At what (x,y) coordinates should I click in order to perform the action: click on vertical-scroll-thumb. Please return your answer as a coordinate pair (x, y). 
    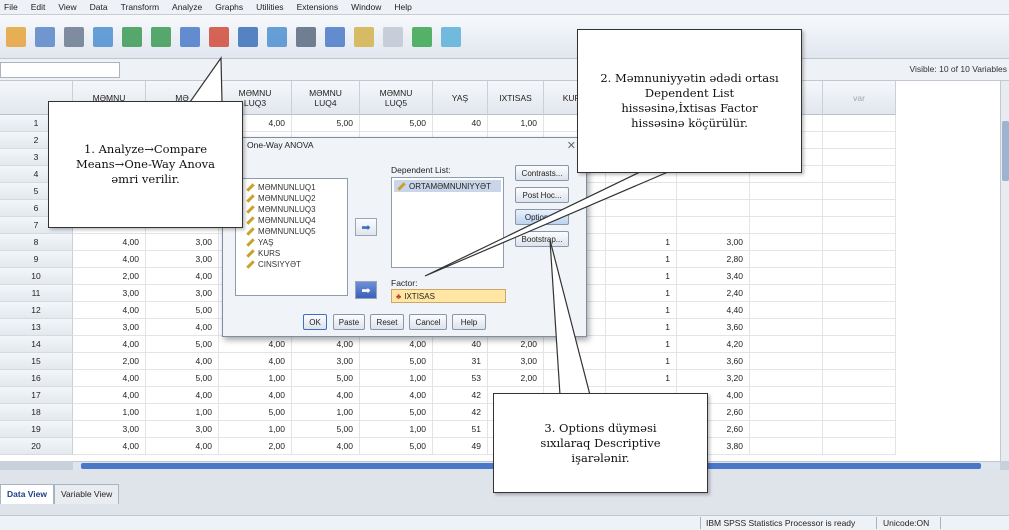
    Looking at the image, I should click on (1005, 151).